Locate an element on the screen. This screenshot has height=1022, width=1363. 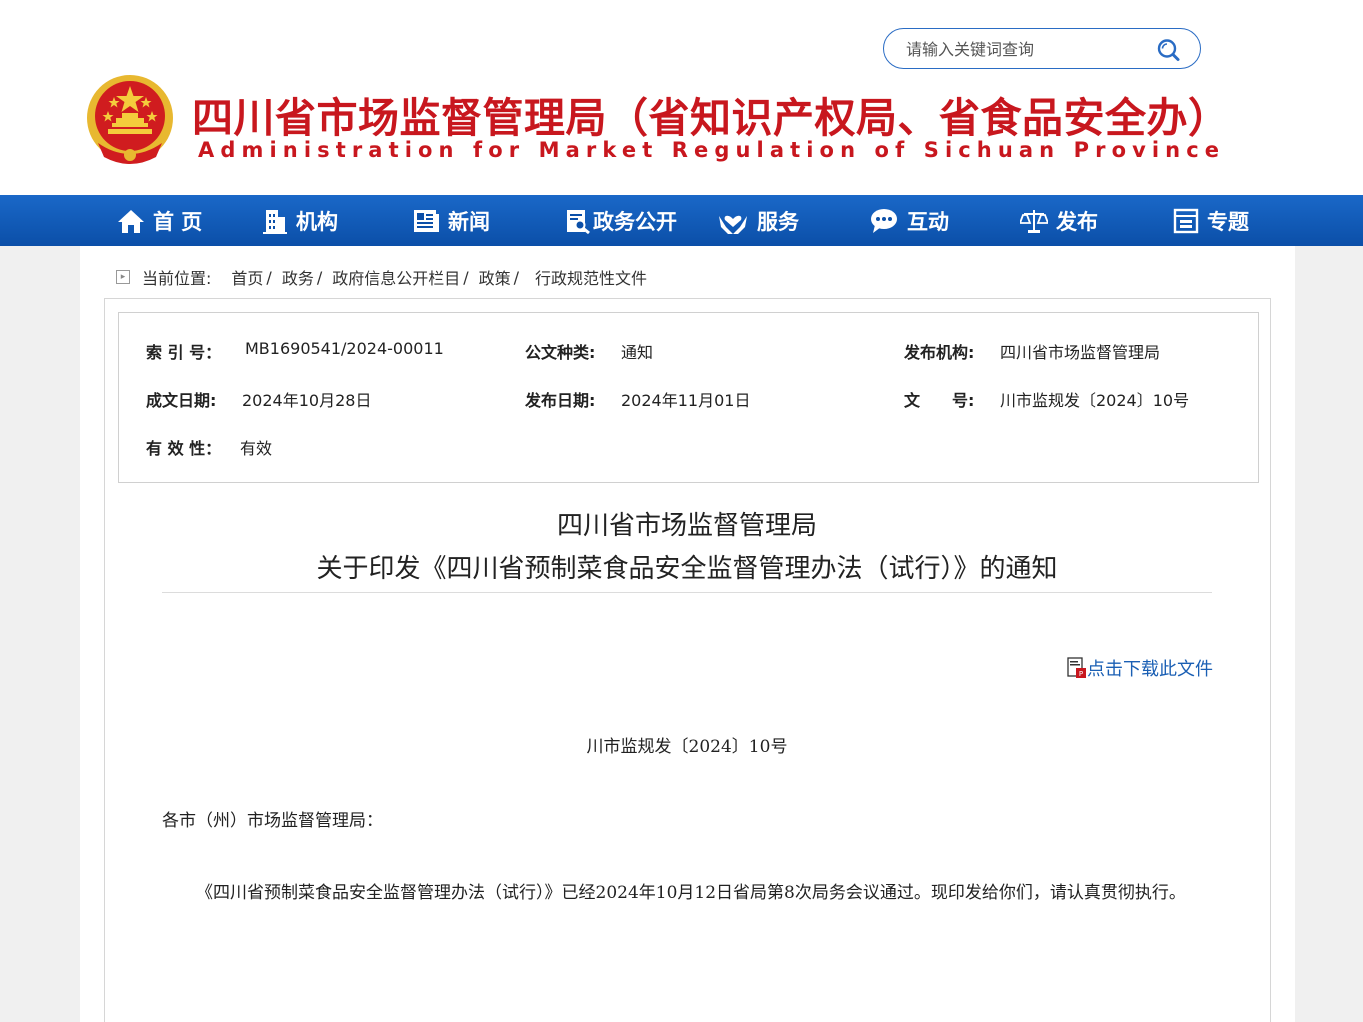
nav-item-organization: 机构 is located at coordinates (300, 220).